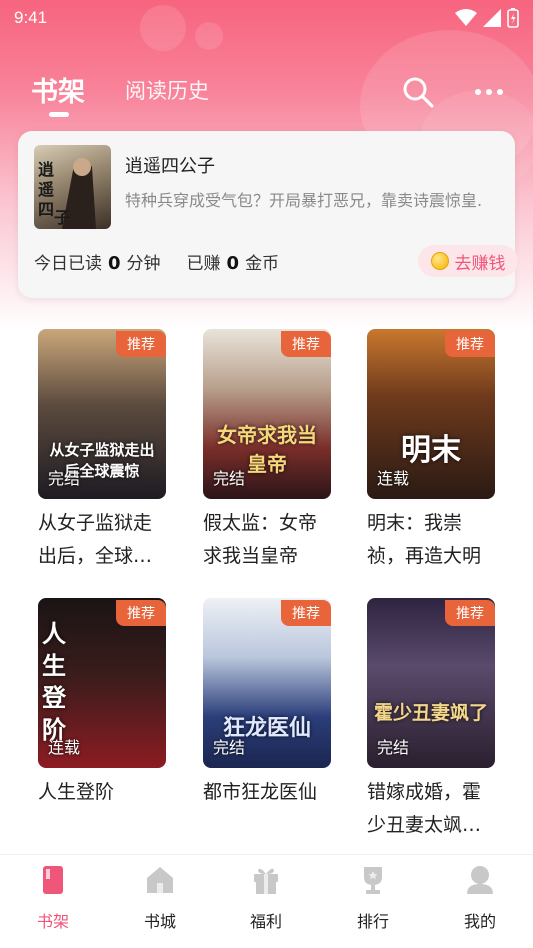 This screenshot has height=948, width=533. I want to click on more-button, so click(489, 92).